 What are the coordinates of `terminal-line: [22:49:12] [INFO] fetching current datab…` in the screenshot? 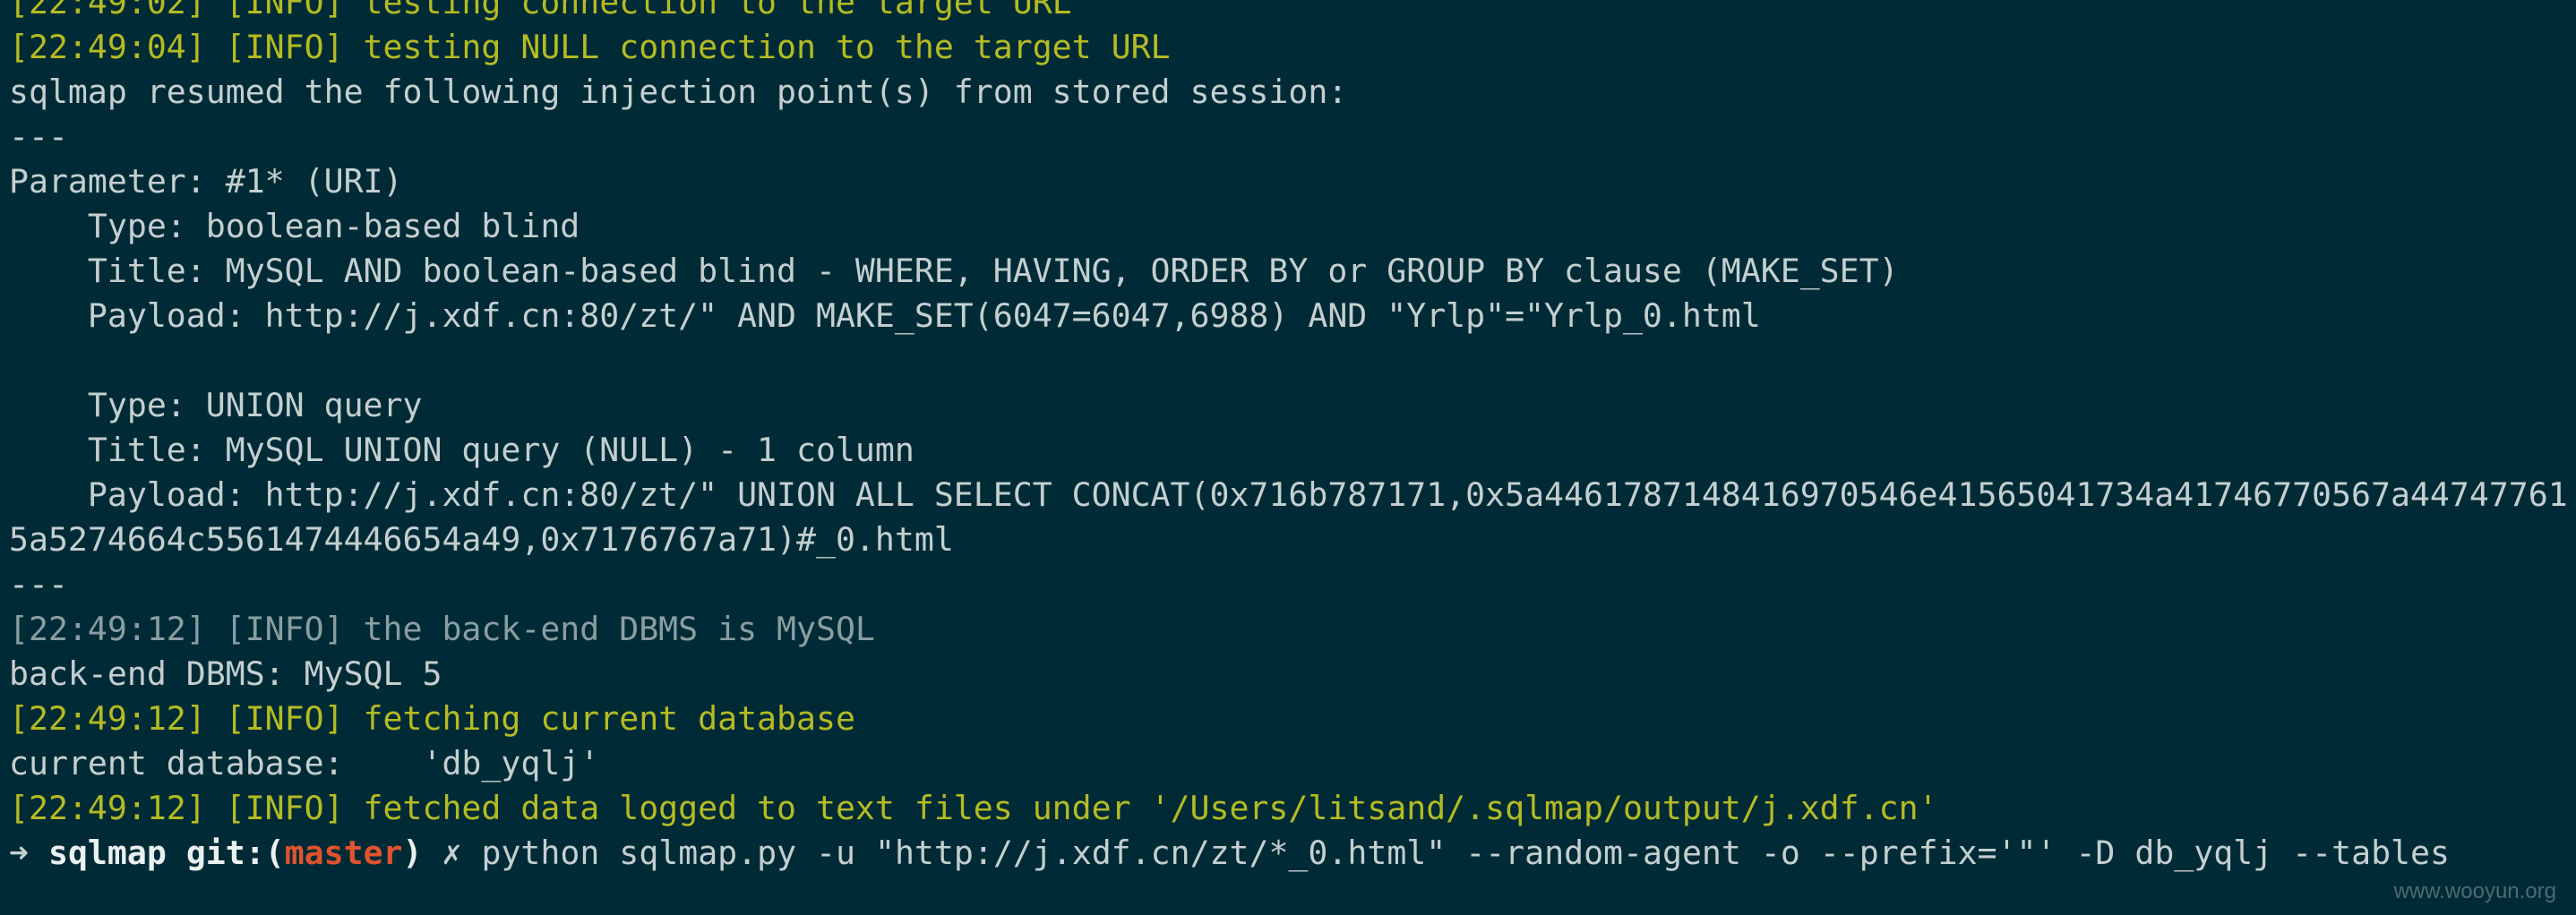 It's located at (432, 718).